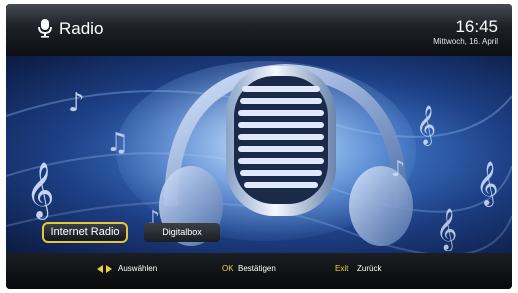  I want to click on select-hint-label: Auswählen, so click(138, 268).